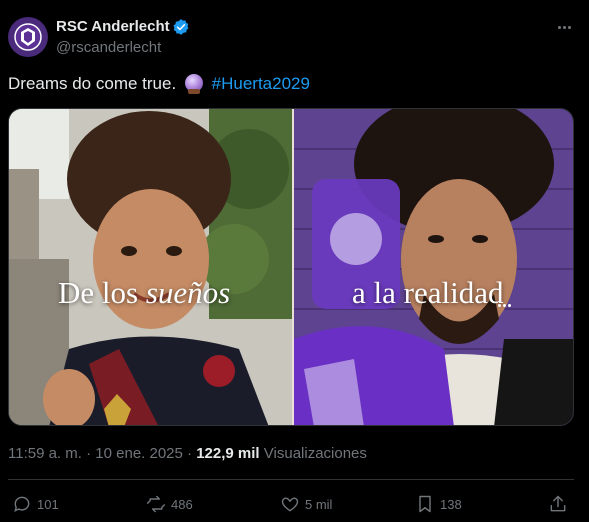 Image resolution: width=589 pixels, height=522 pixels. What do you see at coordinates (102, 292) in the screenshot?
I see `left-caption-plain: De los` at bounding box center [102, 292].